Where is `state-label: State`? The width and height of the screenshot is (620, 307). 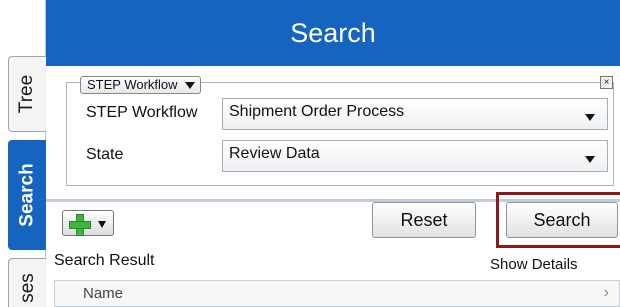 state-label: State is located at coordinates (105, 154).